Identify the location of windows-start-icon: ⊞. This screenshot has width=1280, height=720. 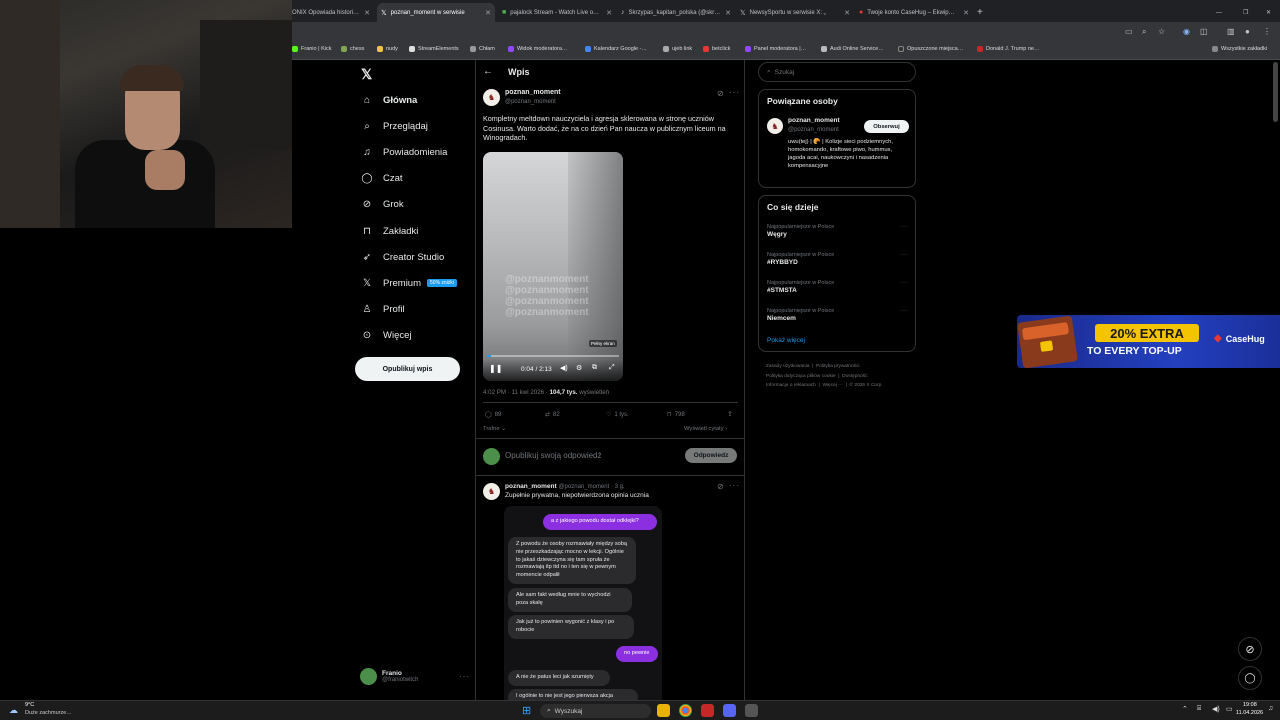
(526, 710).